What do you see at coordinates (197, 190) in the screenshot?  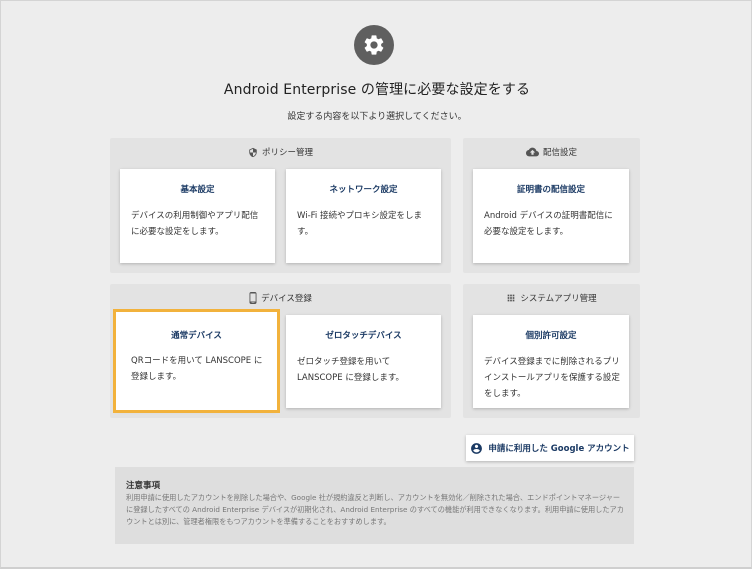 I see `card-title: 基本設定` at bounding box center [197, 190].